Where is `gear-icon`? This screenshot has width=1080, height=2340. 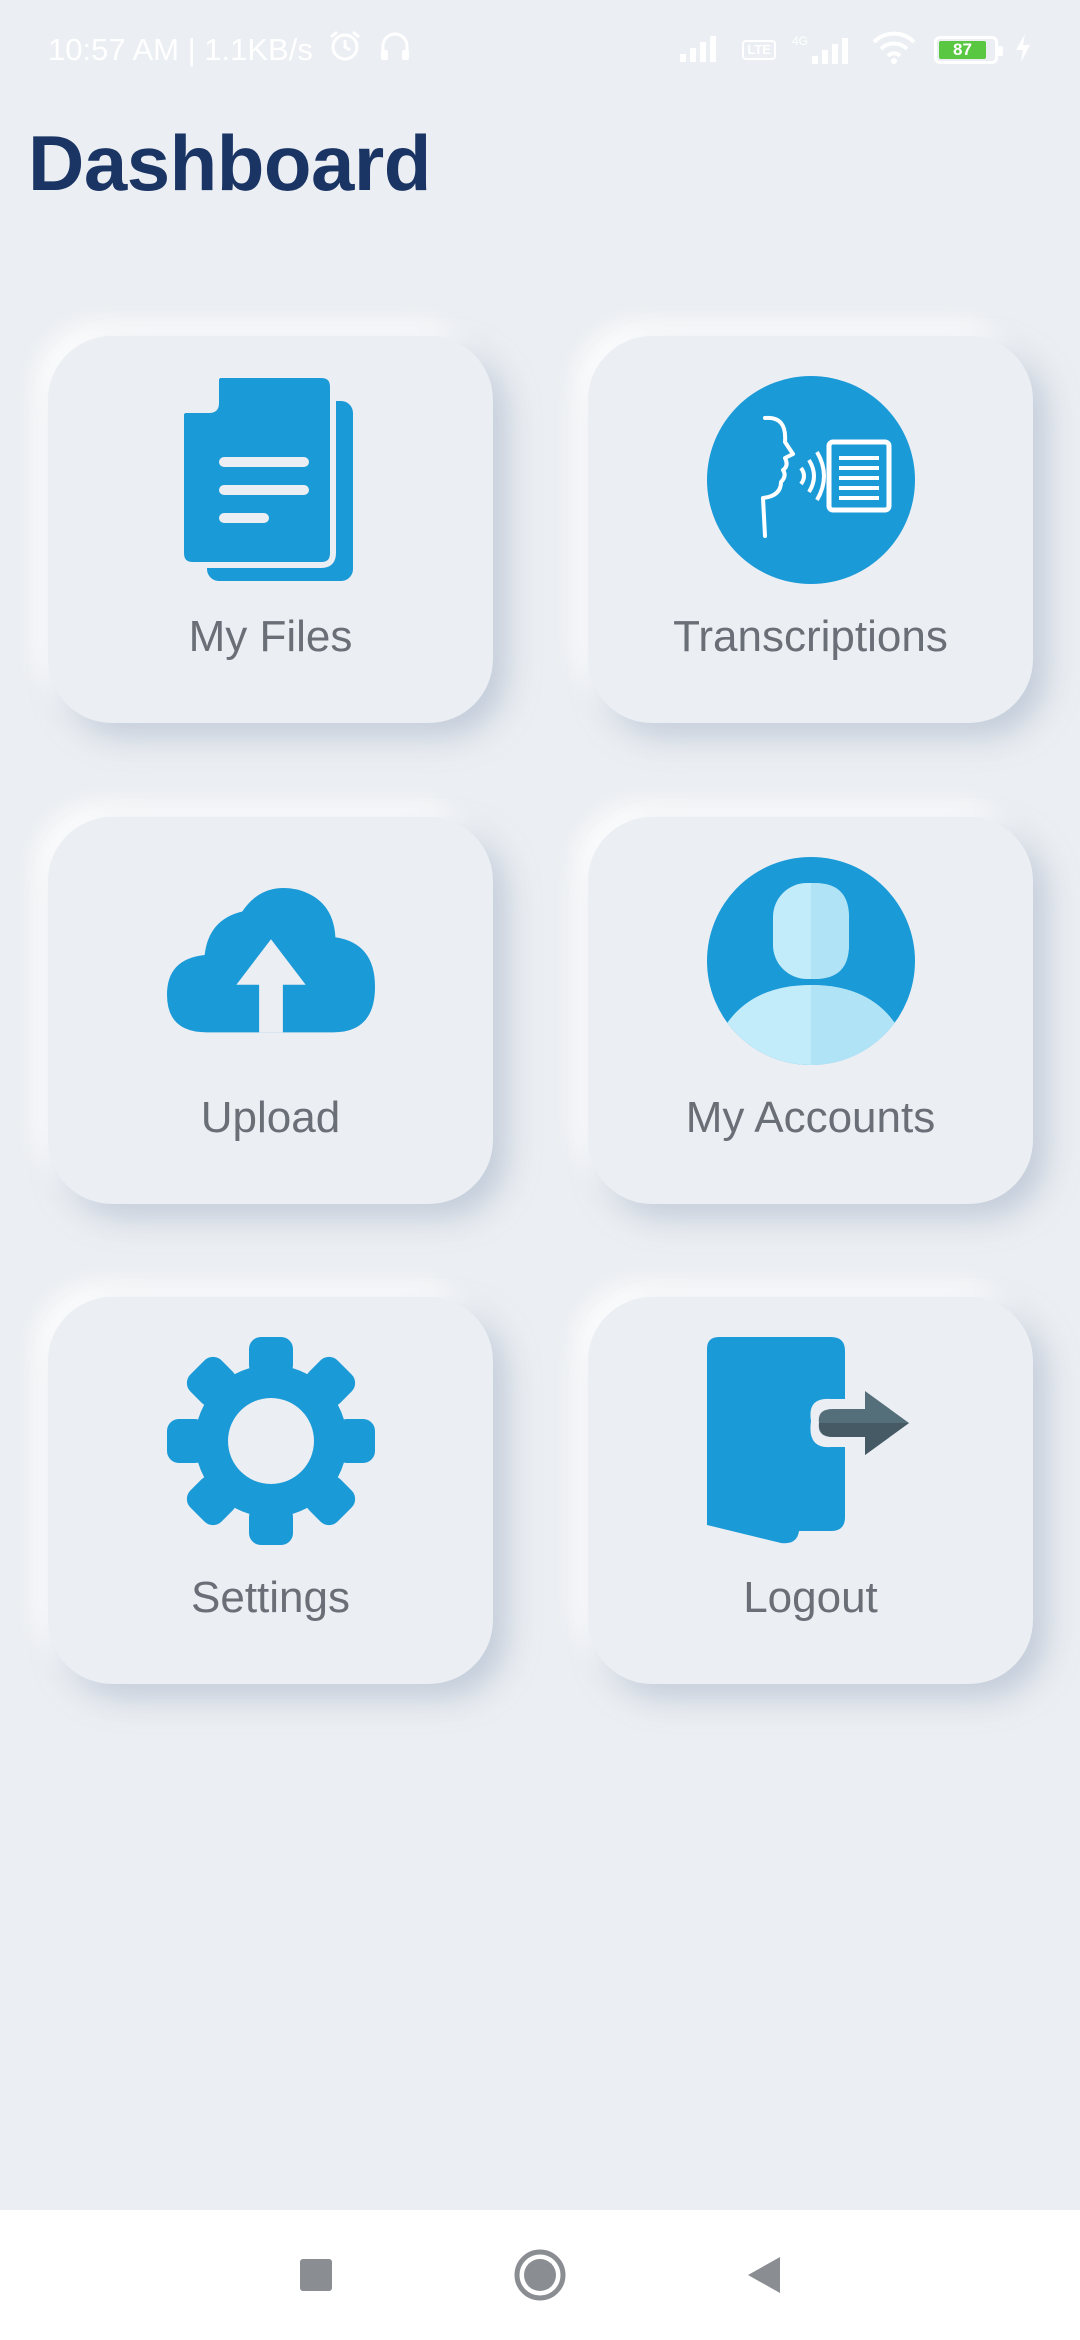 gear-icon is located at coordinates (270, 1441).